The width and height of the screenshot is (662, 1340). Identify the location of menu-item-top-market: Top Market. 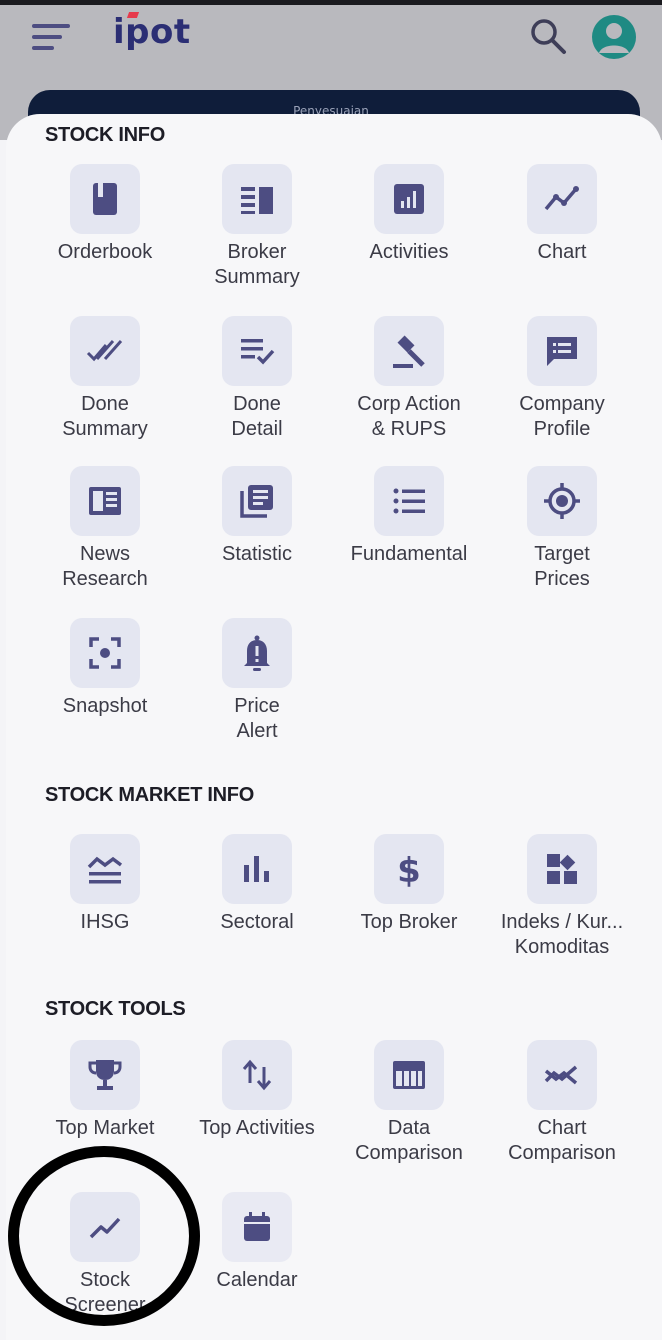
(105, 1090).